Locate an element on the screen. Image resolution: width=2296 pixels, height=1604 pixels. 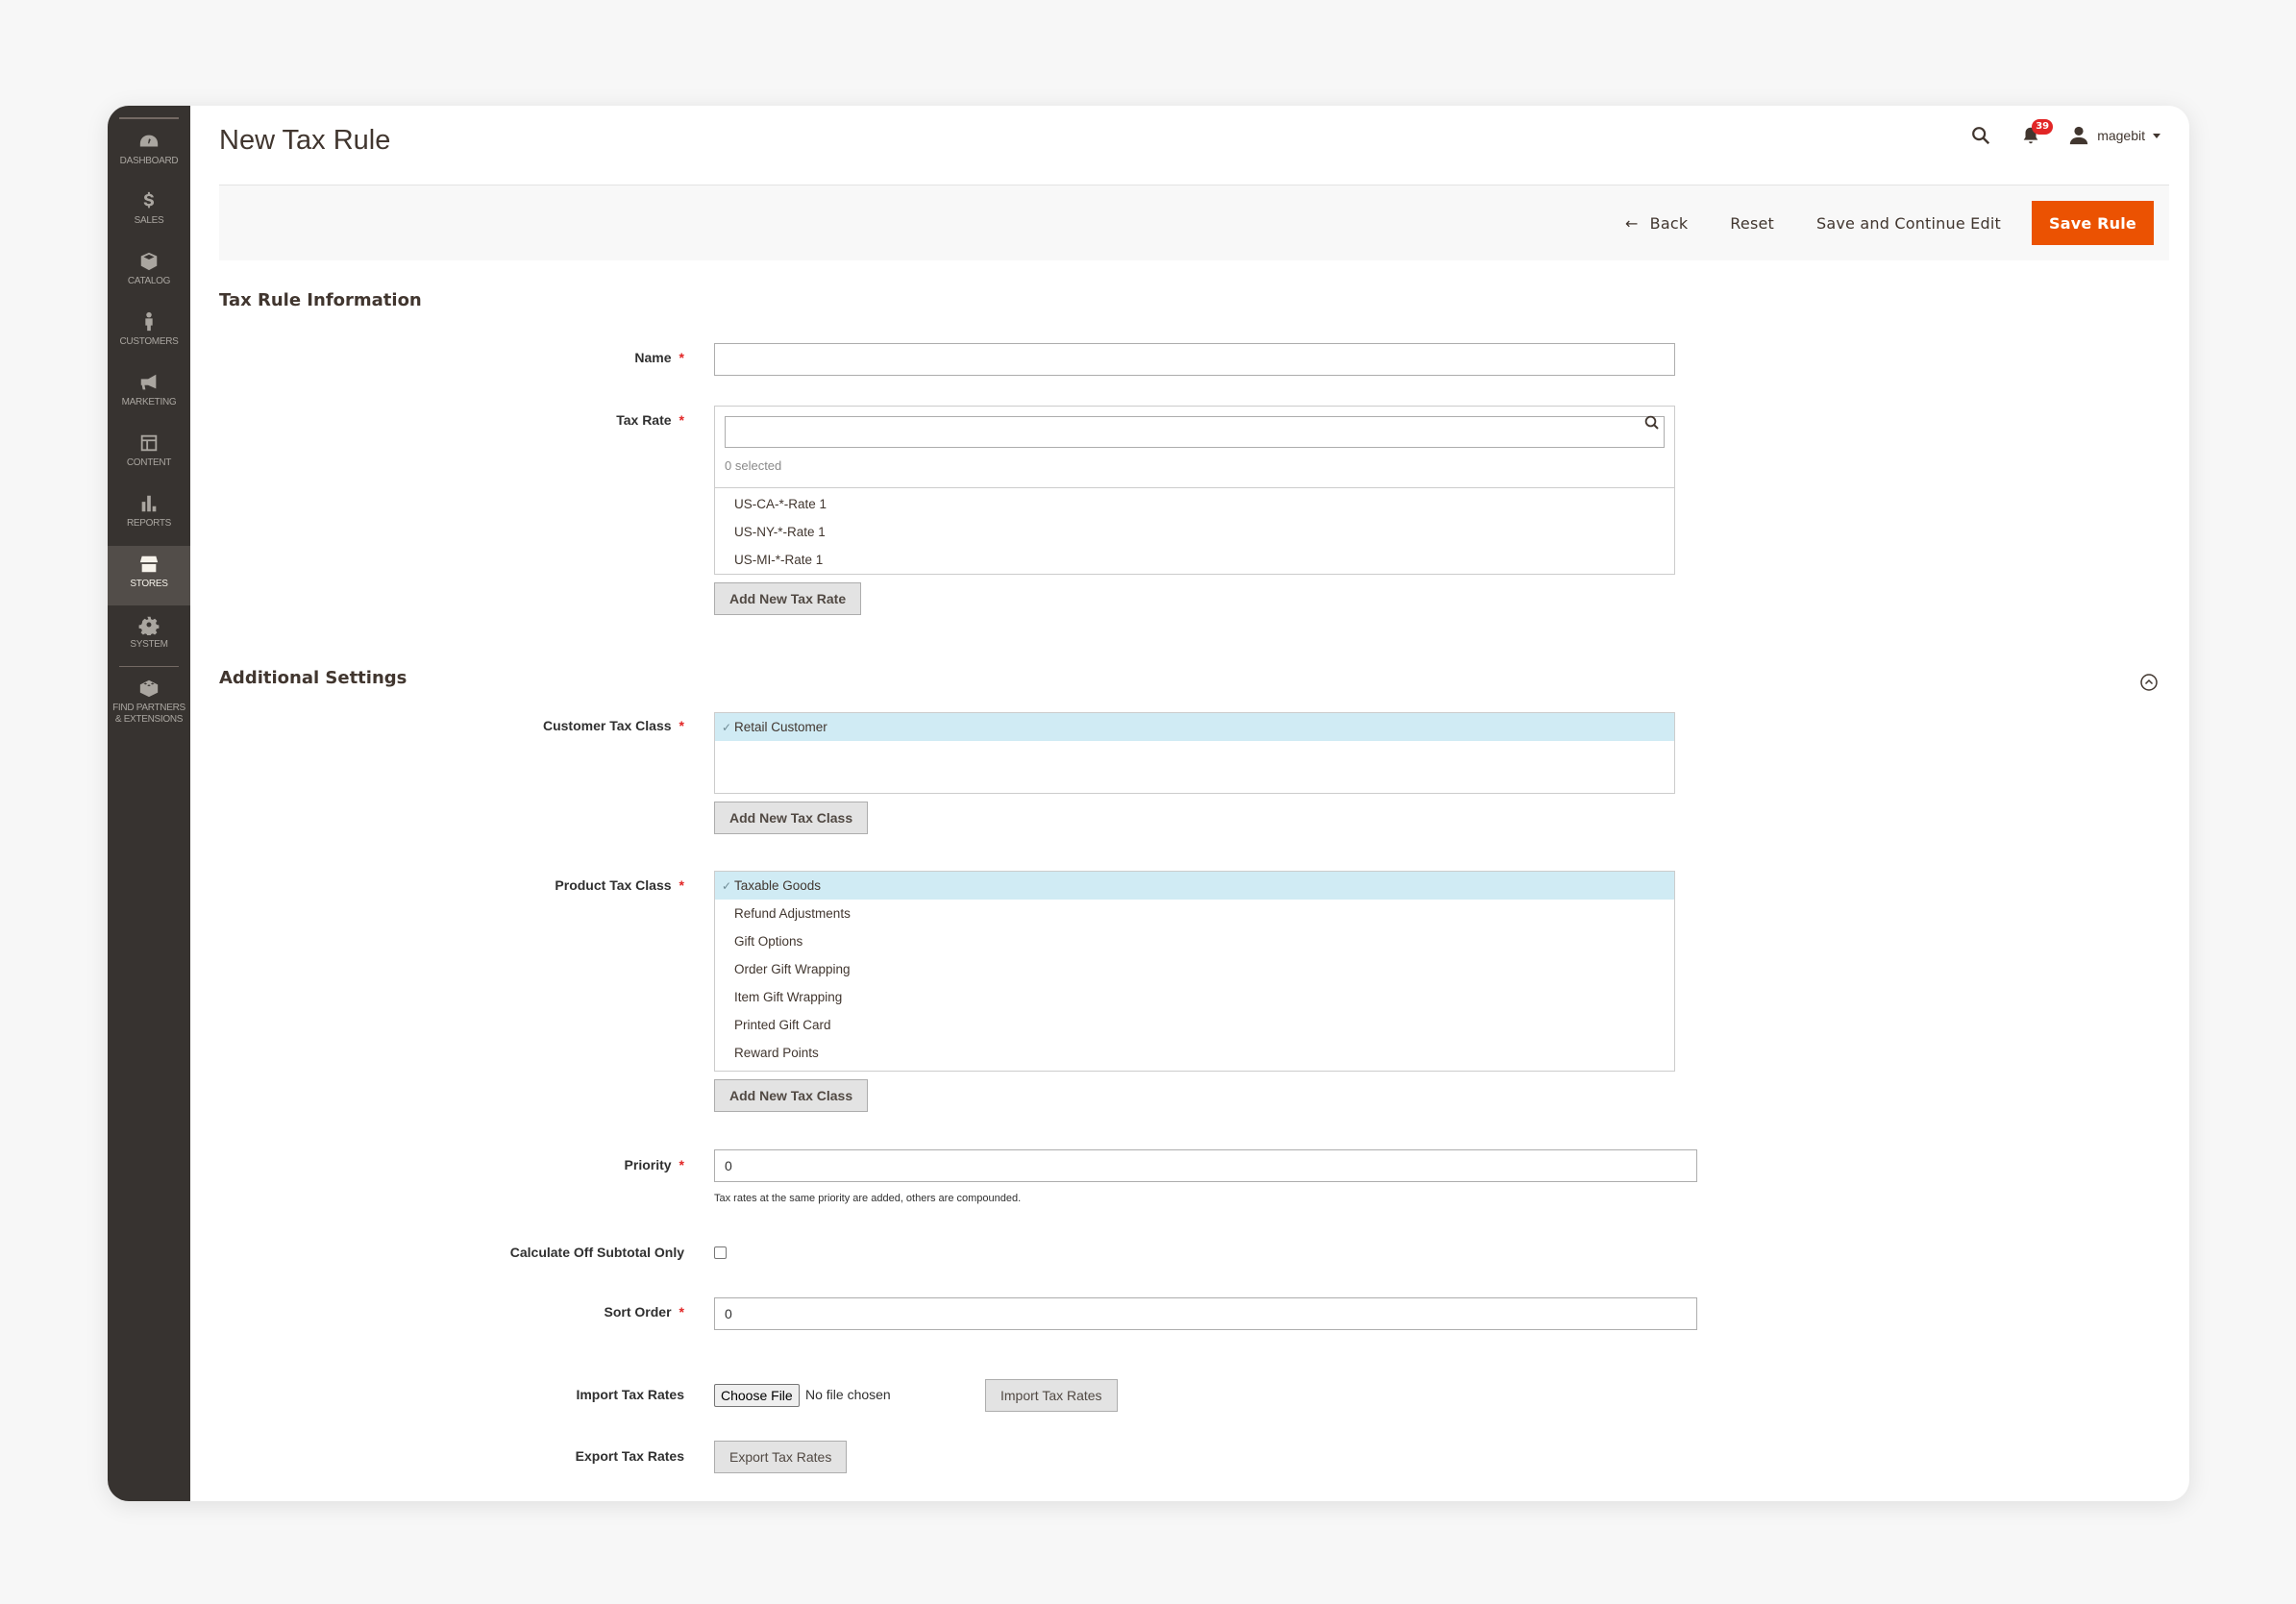
dollar-icon is located at coordinates (148, 200).